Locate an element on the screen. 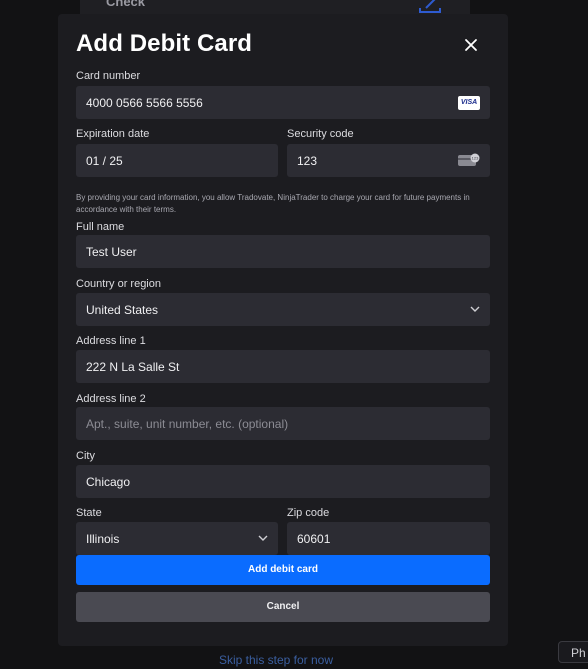  skip-step-link: Skip this step for now is located at coordinates (276, 660).